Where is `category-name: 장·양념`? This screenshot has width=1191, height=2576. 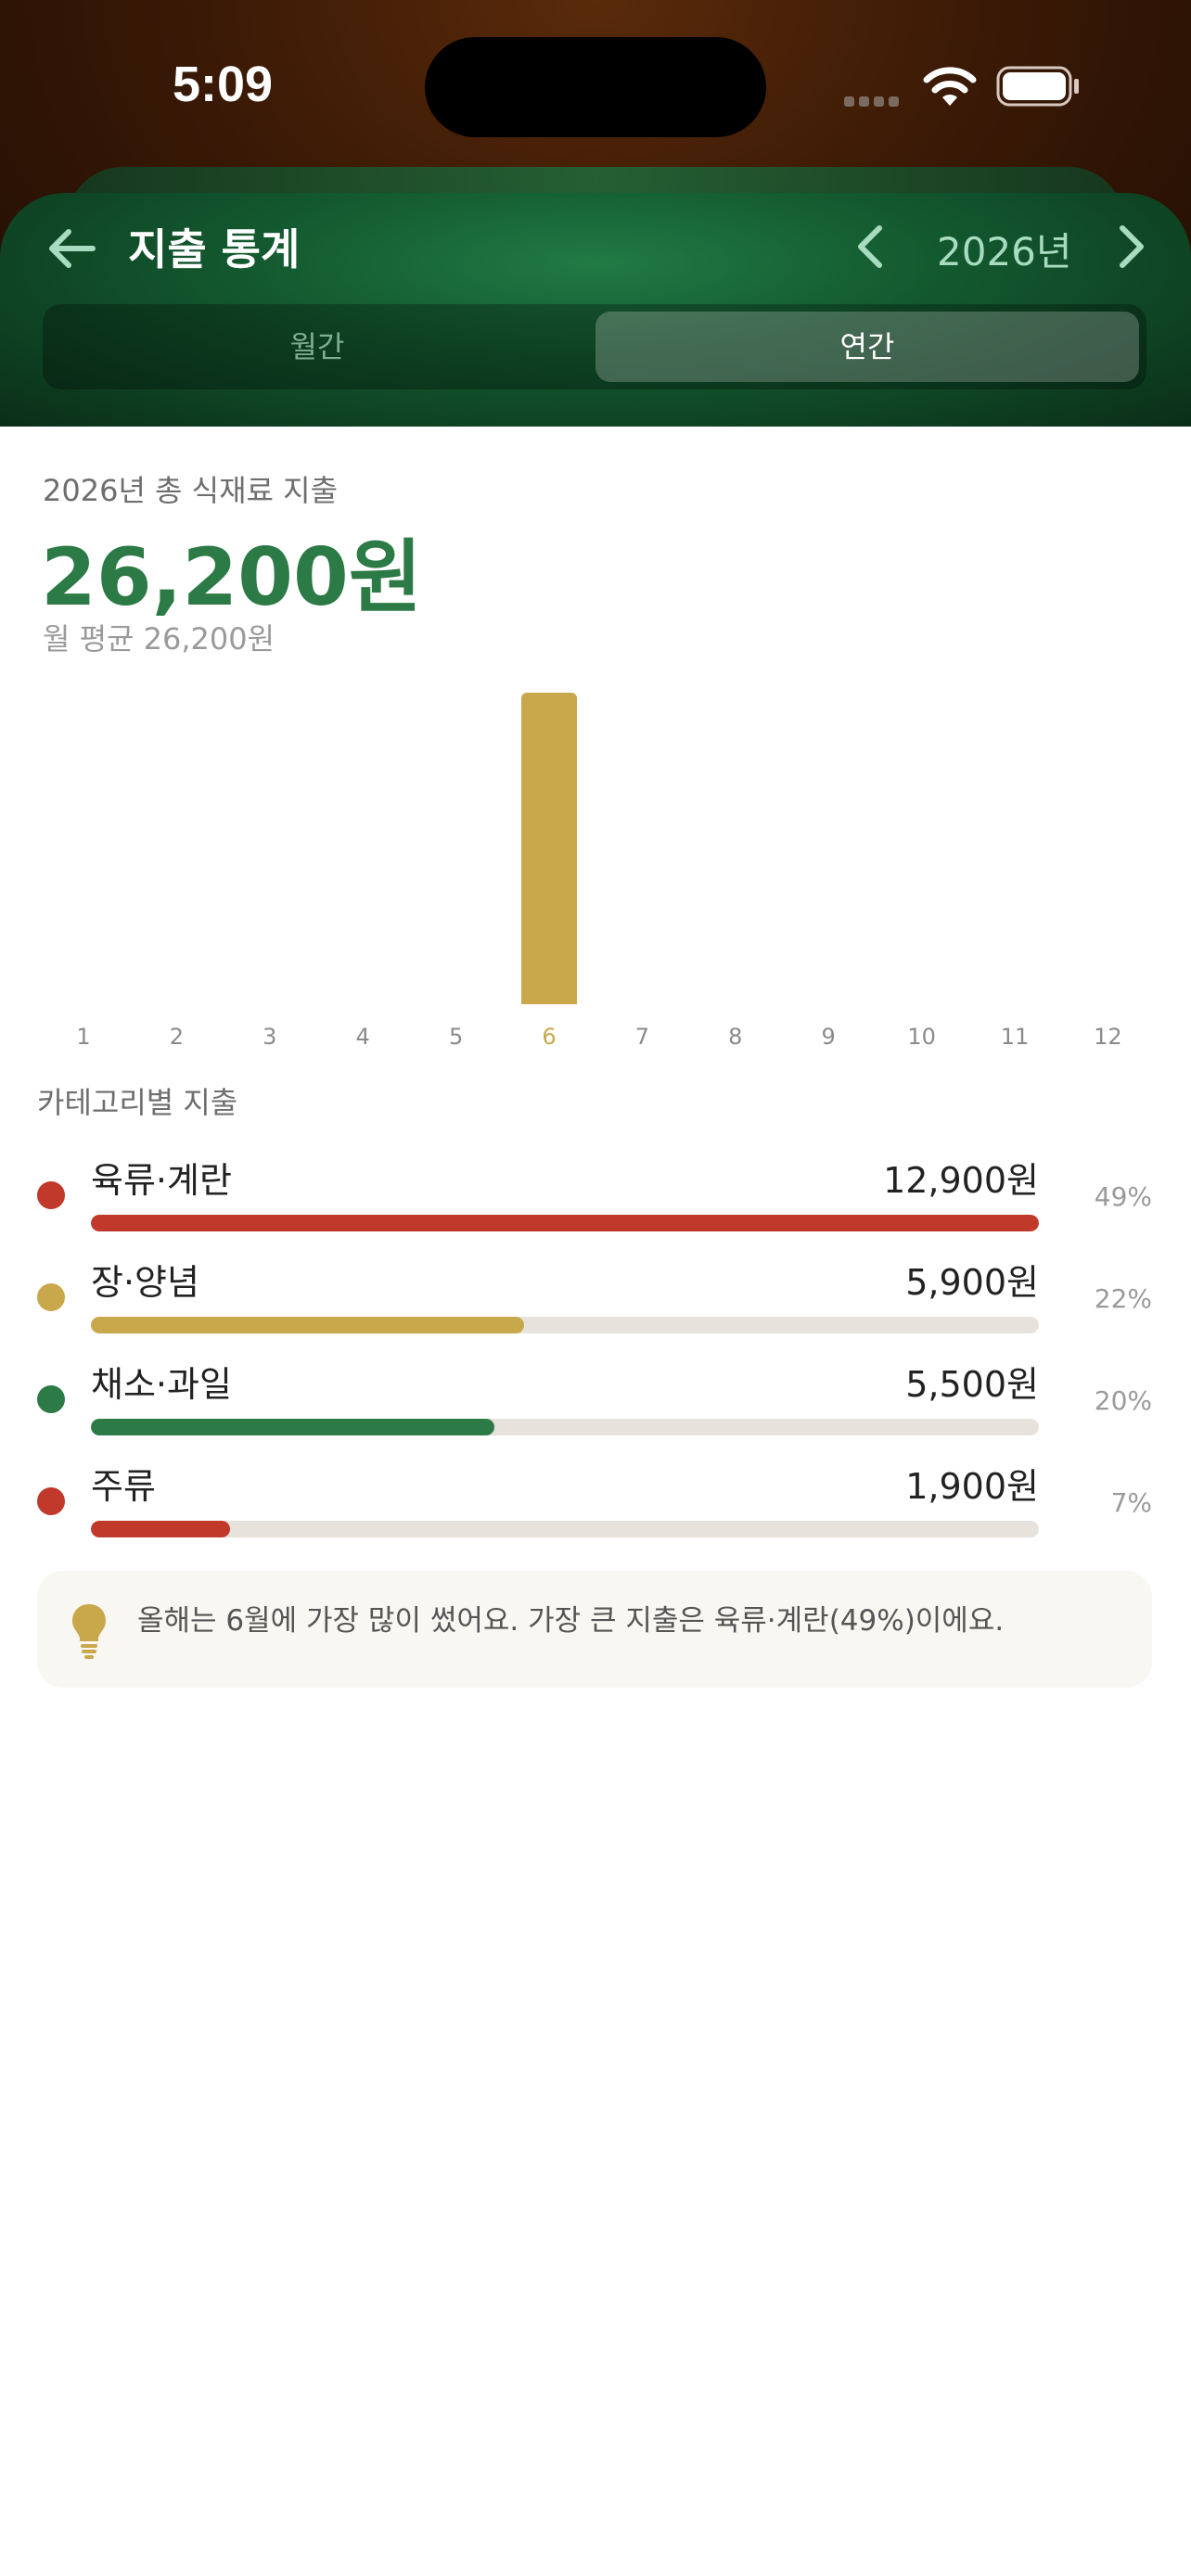 category-name: 장·양념 is located at coordinates (145, 1283).